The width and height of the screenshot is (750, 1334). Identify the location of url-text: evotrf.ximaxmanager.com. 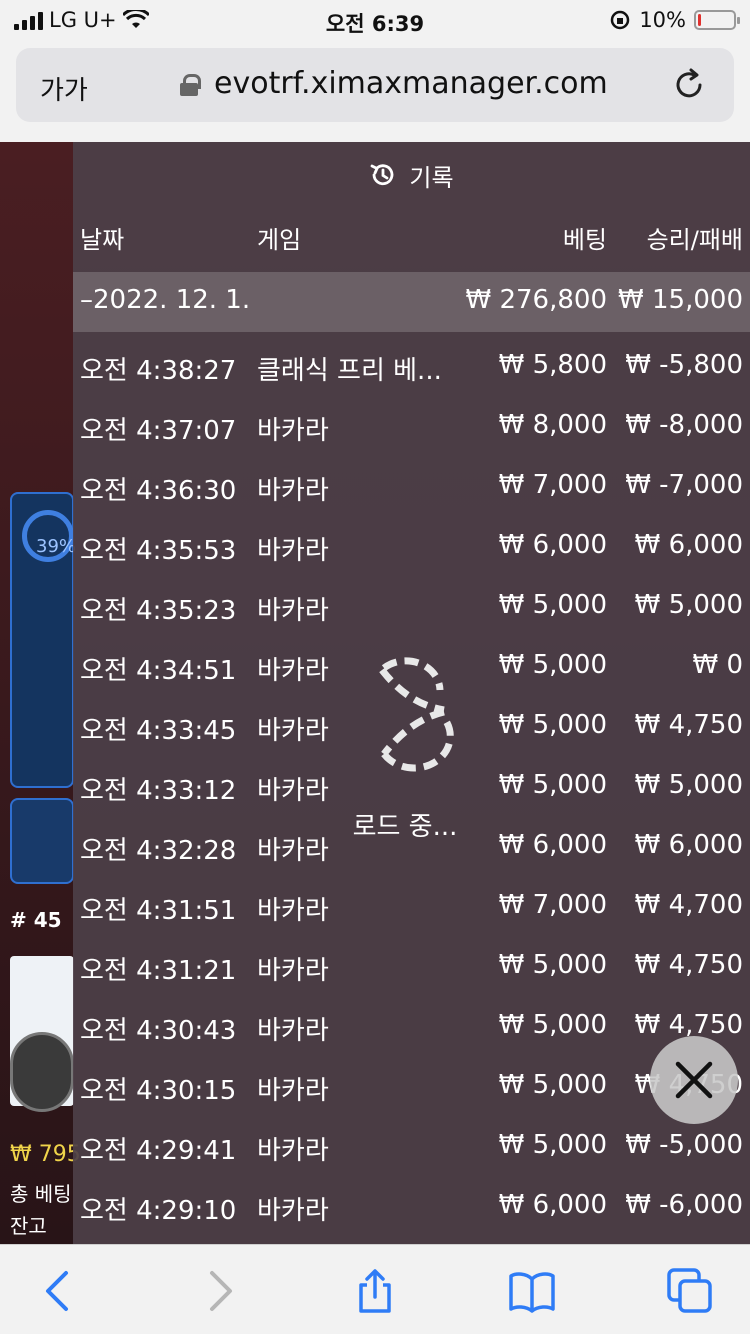
(411, 83).